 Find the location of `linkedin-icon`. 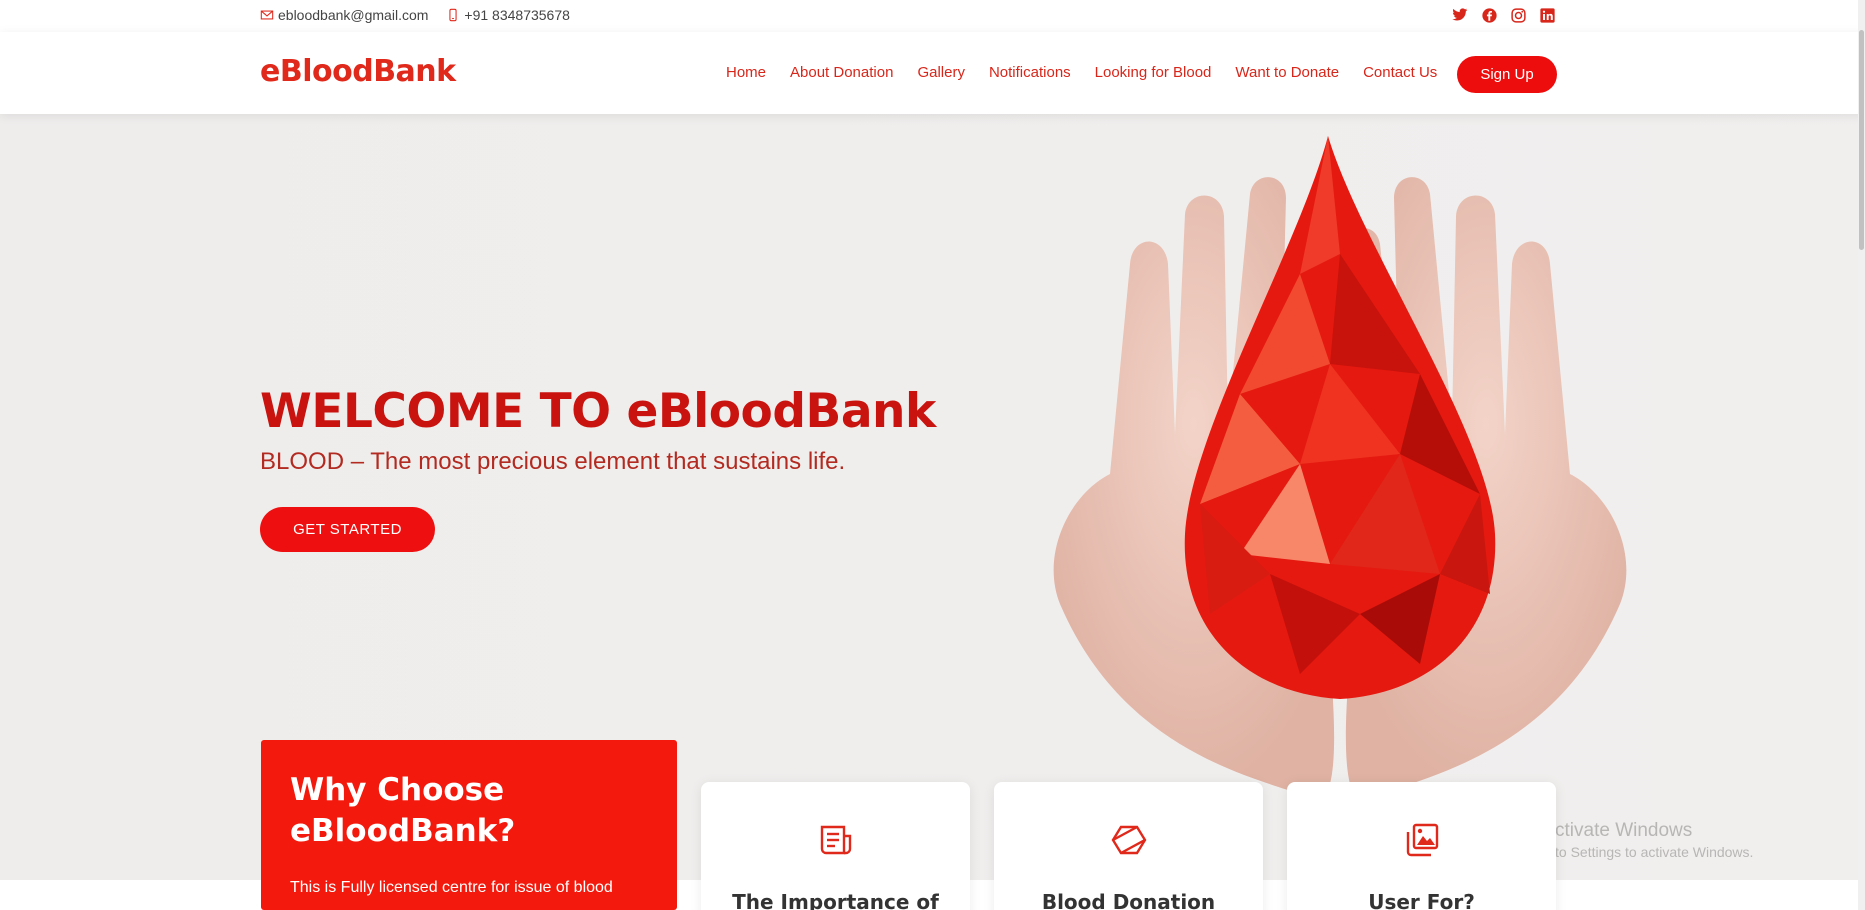

linkedin-icon is located at coordinates (1547, 15).